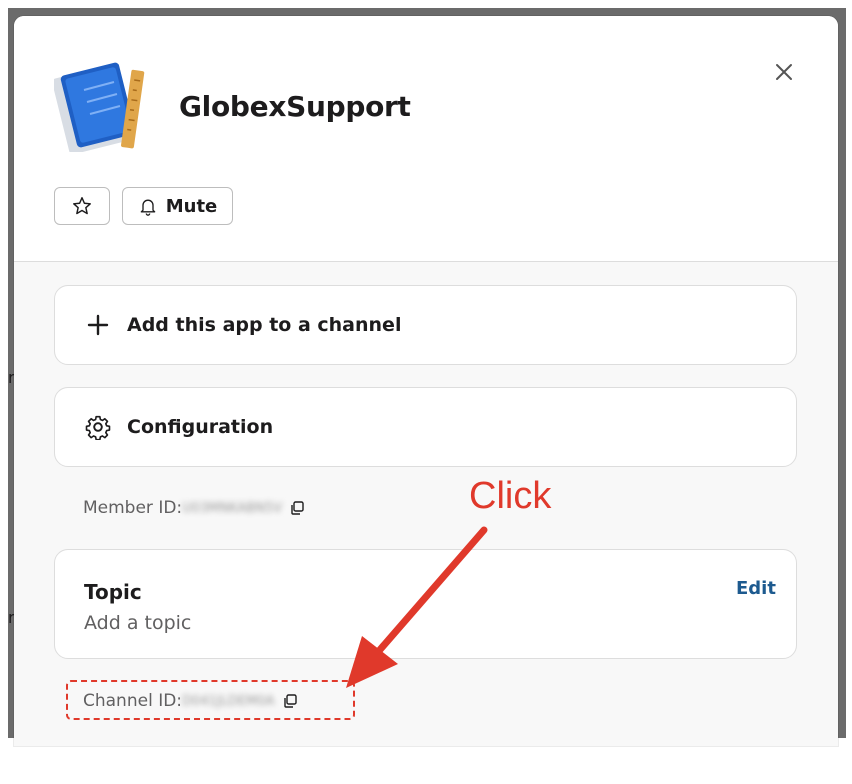  Describe the element at coordinates (425, 325) in the screenshot. I see `add-app-to-channel-button: Add this app to a channel` at that location.